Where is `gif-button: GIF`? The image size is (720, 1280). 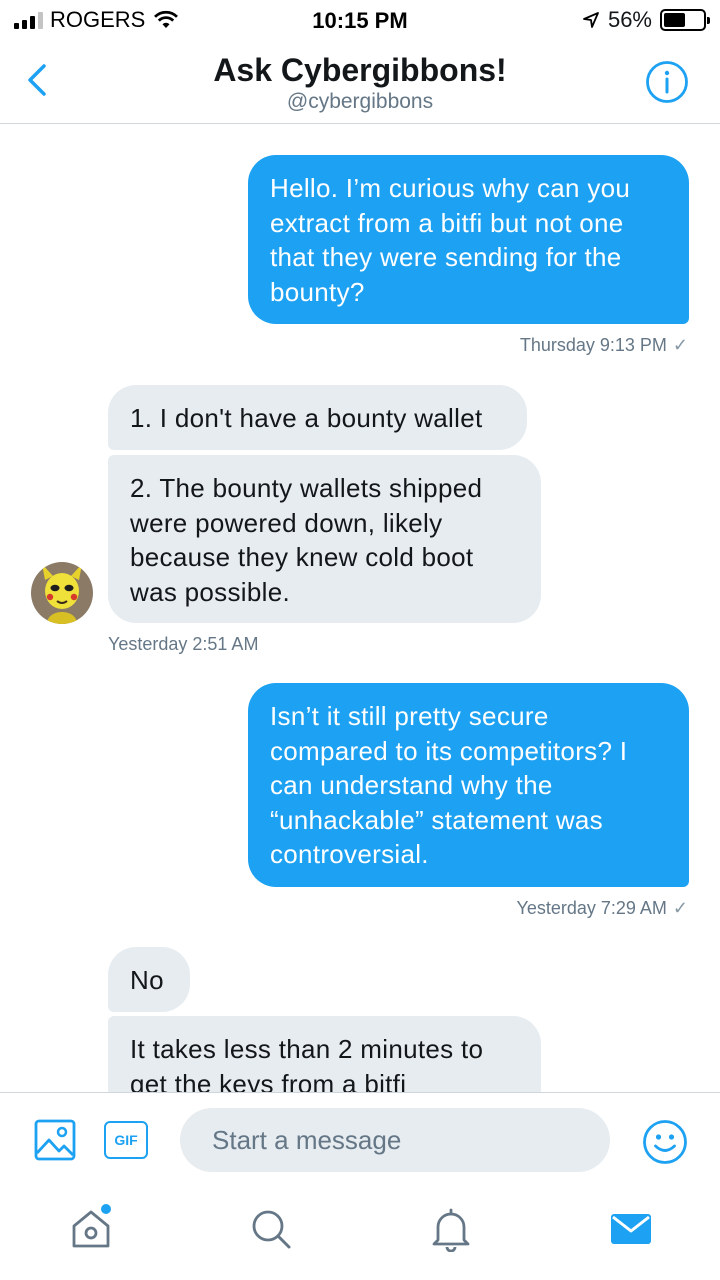
gif-button: GIF is located at coordinates (126, 1140).